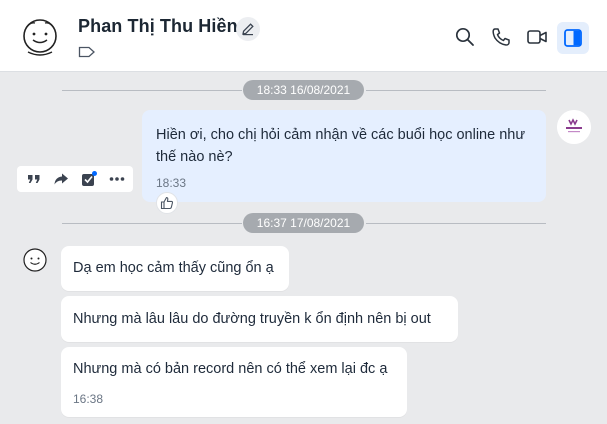 Image resolution: width=607 pixels, height=424 pixels. I want to click on phone-icon, so click(501, 37).